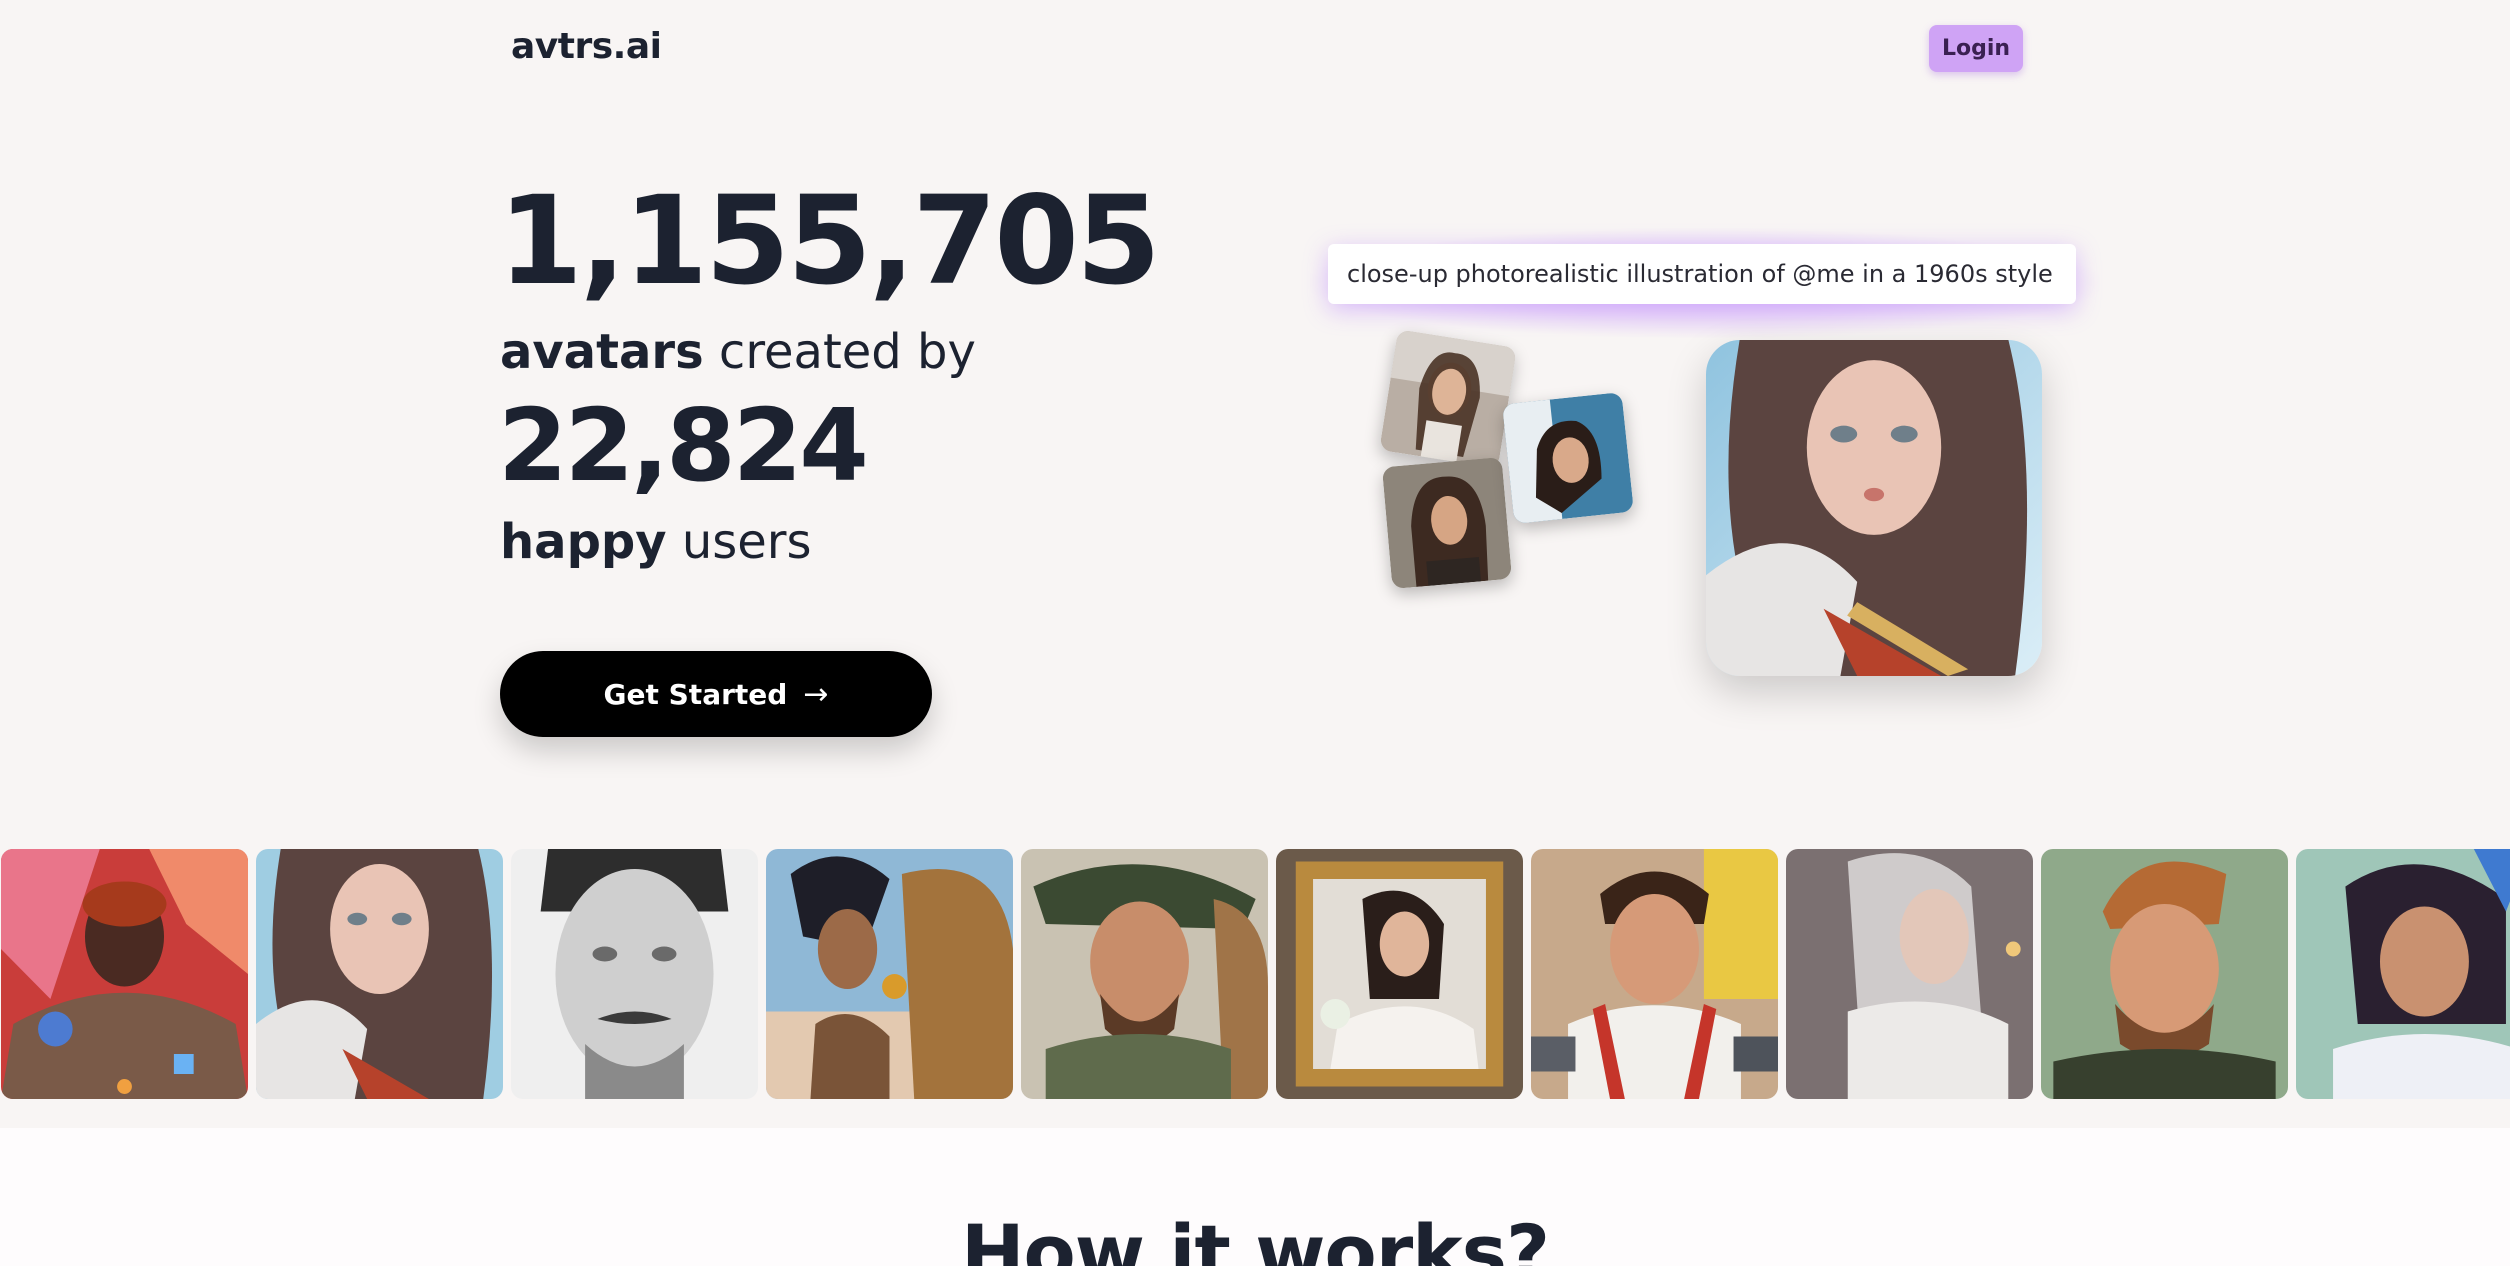  Describe the element at coordinates (1255, 1237) in the screenshot. I see `how-it-works-title: How it works?` at that location.